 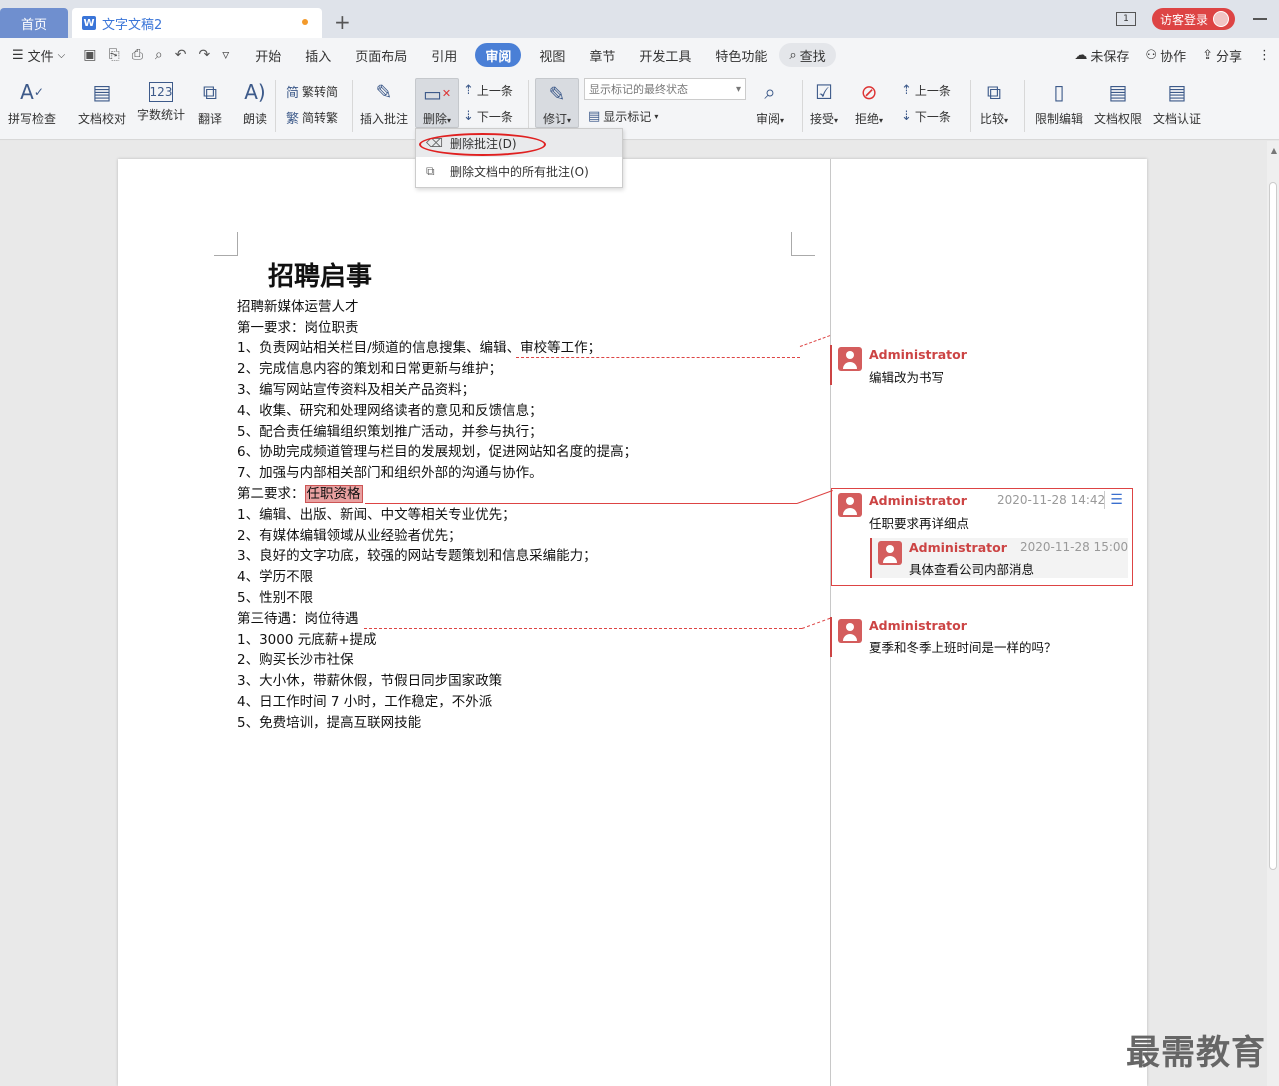 What do you see at coordinates (376, 515) in the screenshot?
I see `doc-line: 1、编辑、出版、新闻、中文等相关专业优先；` at bounding box center [376, 515].